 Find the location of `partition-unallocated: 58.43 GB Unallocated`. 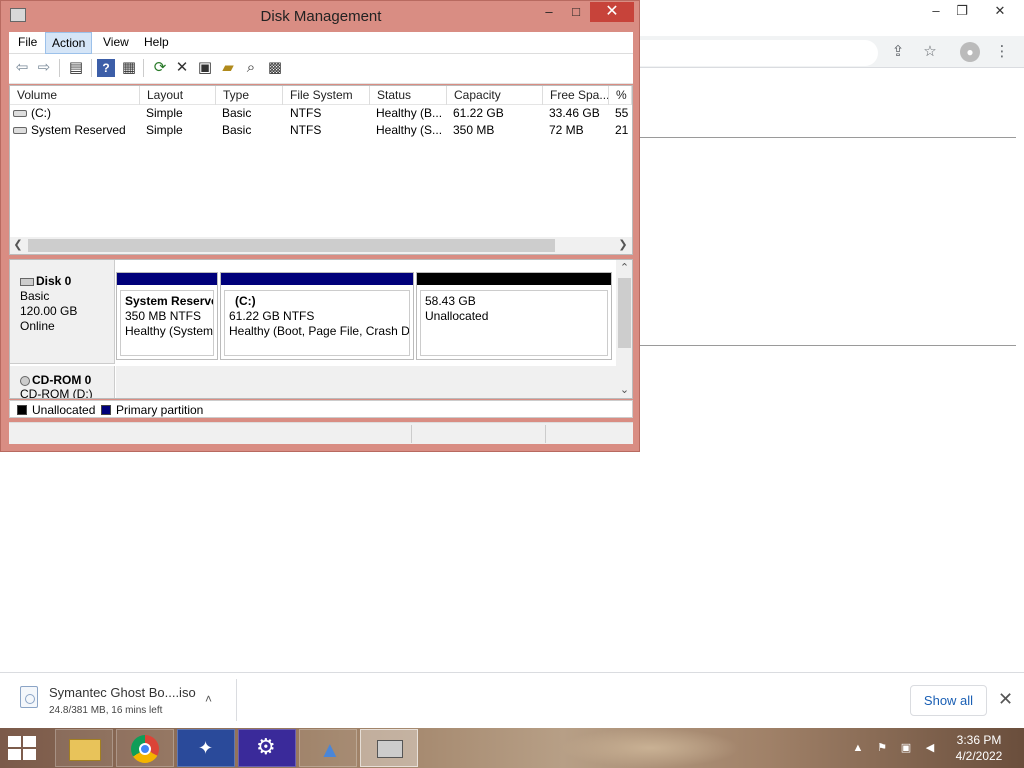

partition-unallocated: 58.43 GB Unallocated is located at coordinates (514, 316).